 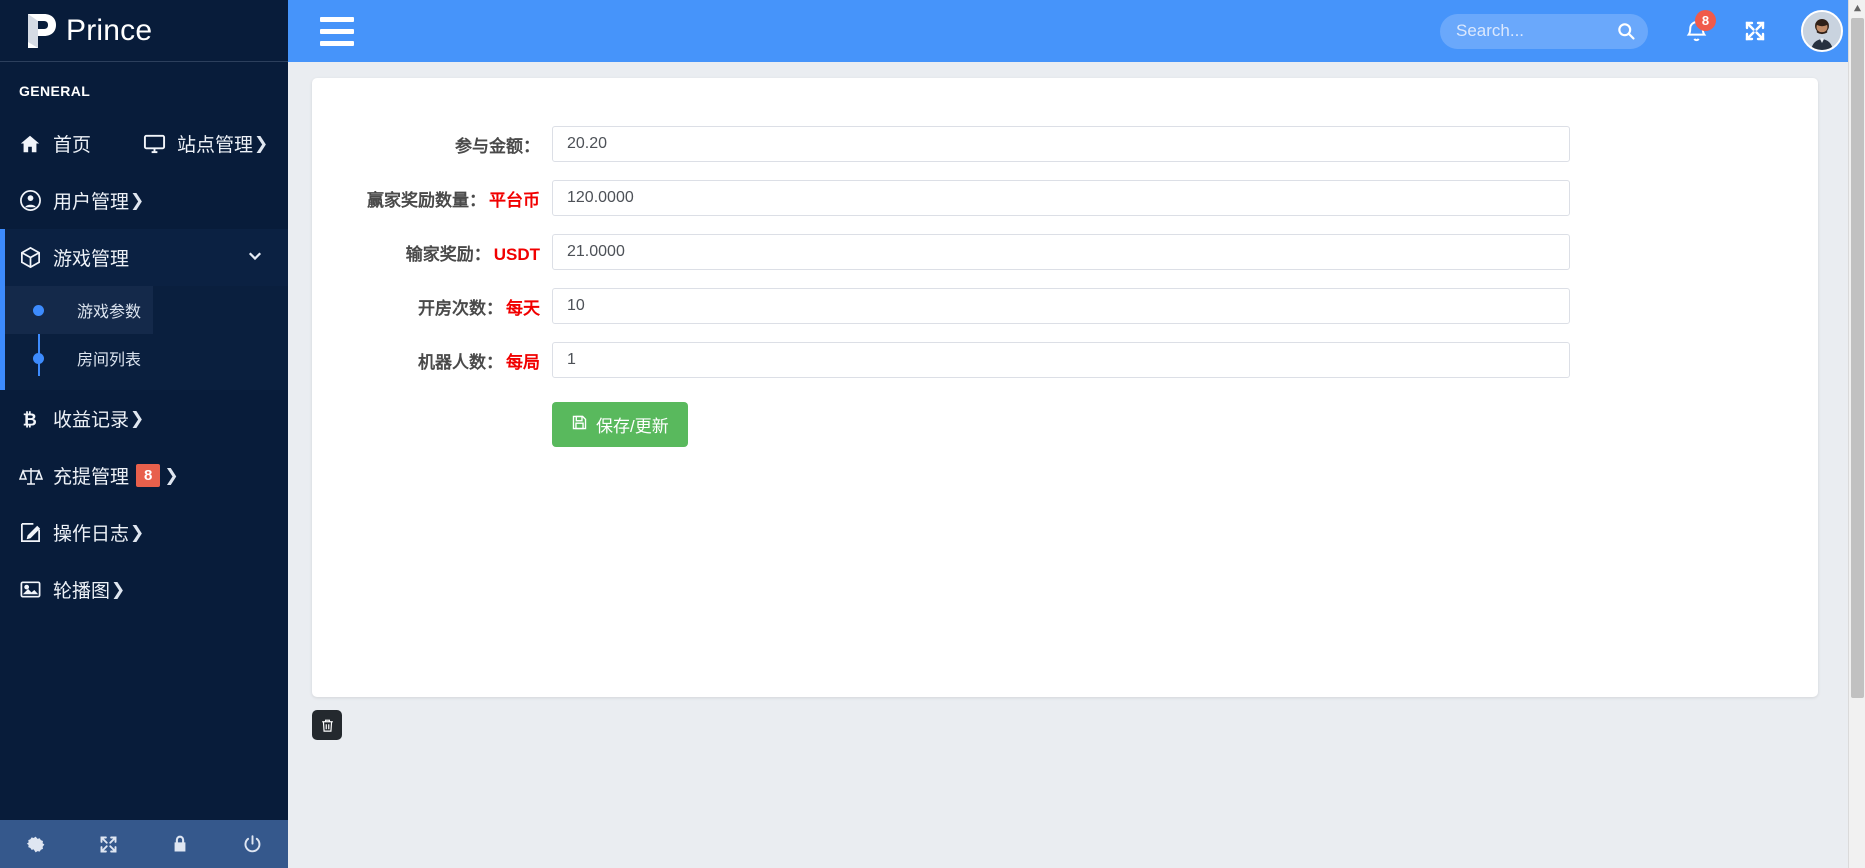 I want to click on form-label-unit: 每天, so click(x=523, y=308).